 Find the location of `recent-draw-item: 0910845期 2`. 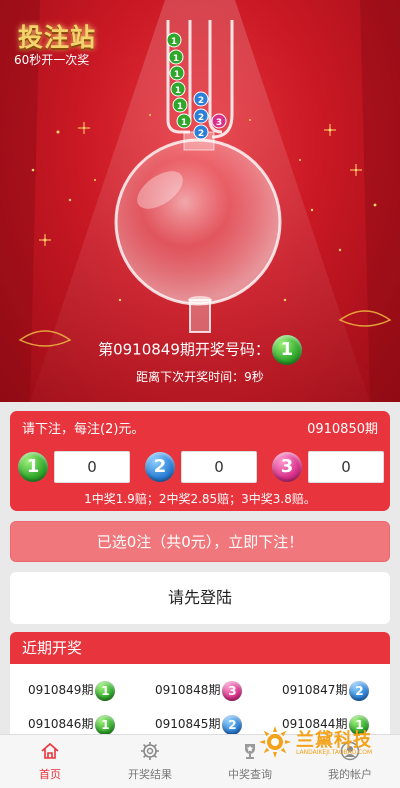

recent-draw-item: 0910845期 2 is located at coordinates (199, 724).